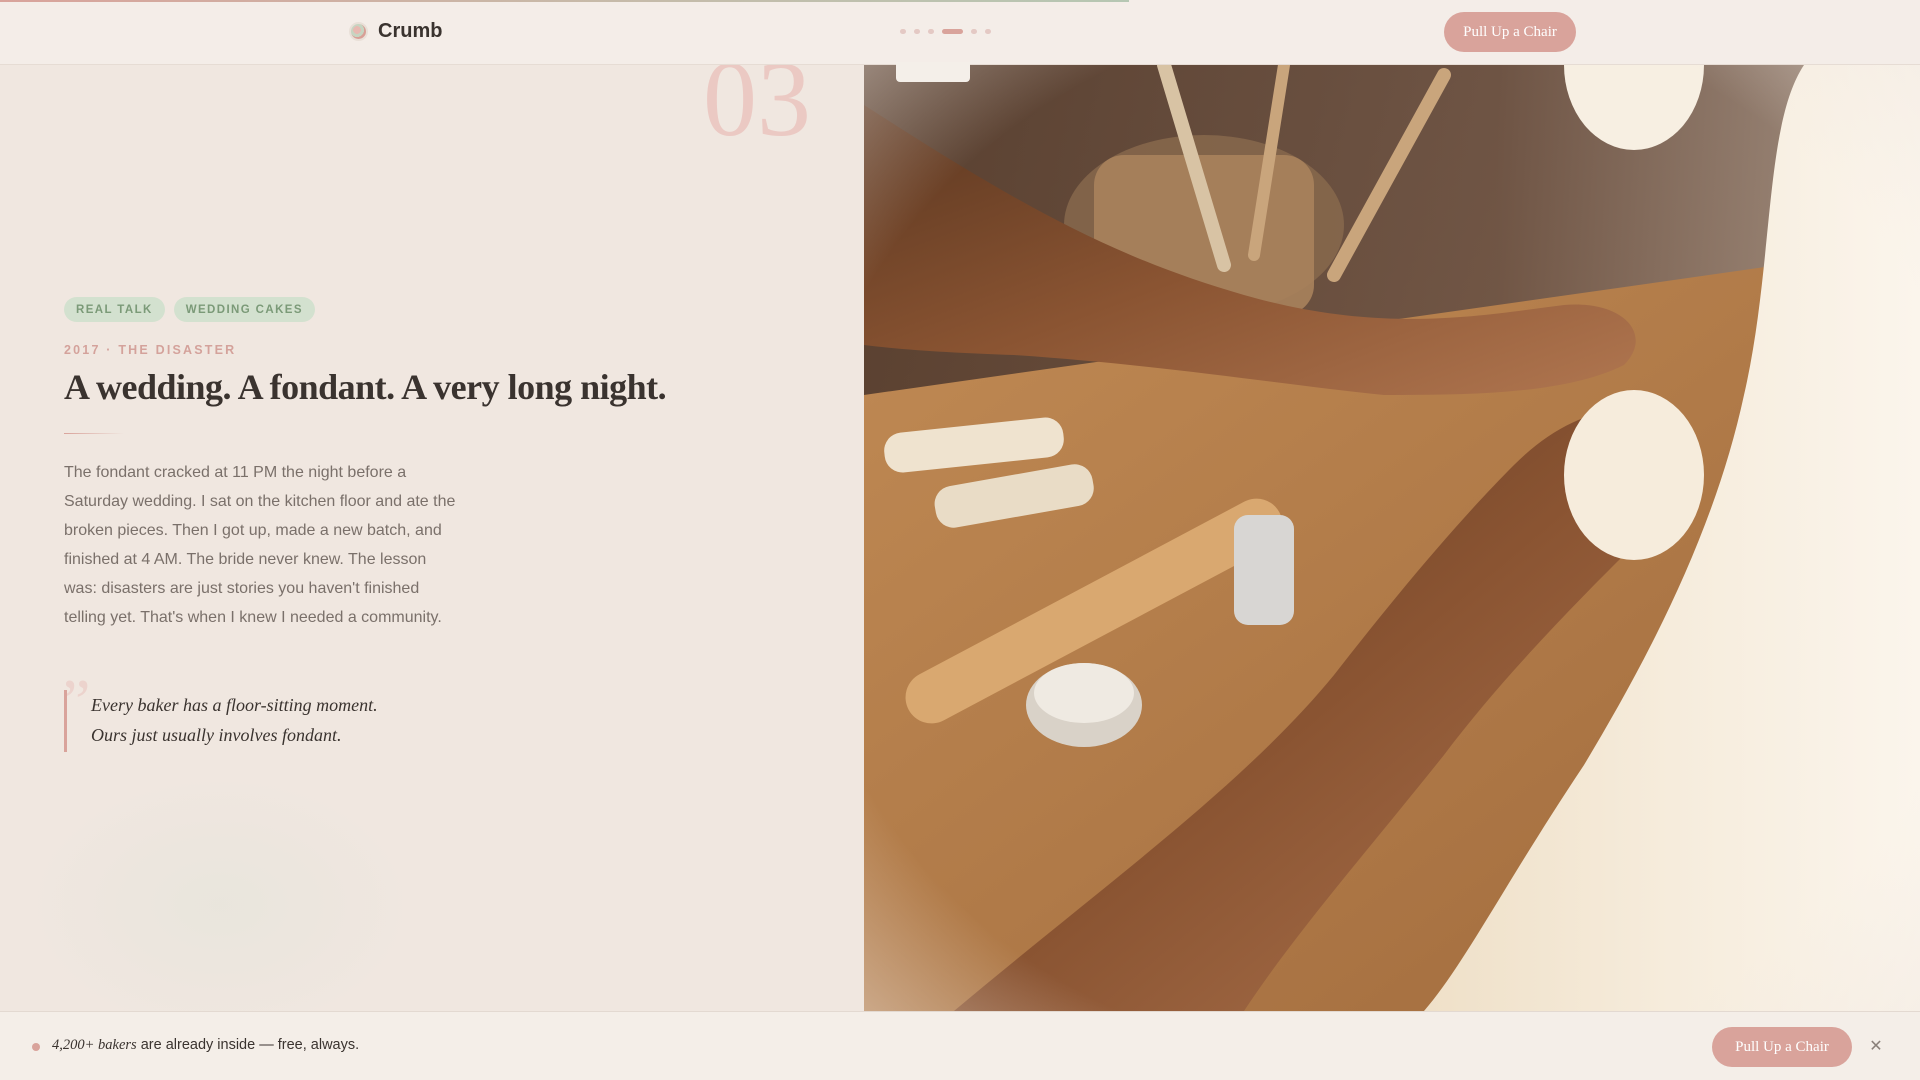  I want to click on decorative-glow, so click(220, 905).